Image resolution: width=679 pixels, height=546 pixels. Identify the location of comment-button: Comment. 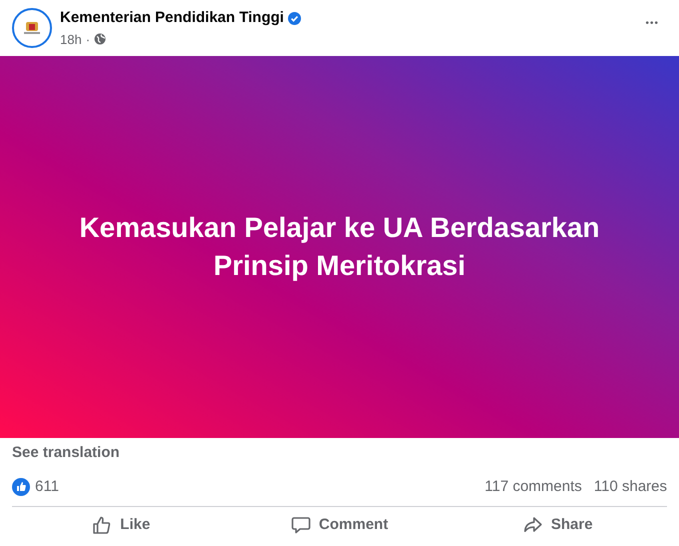
(339, 525).